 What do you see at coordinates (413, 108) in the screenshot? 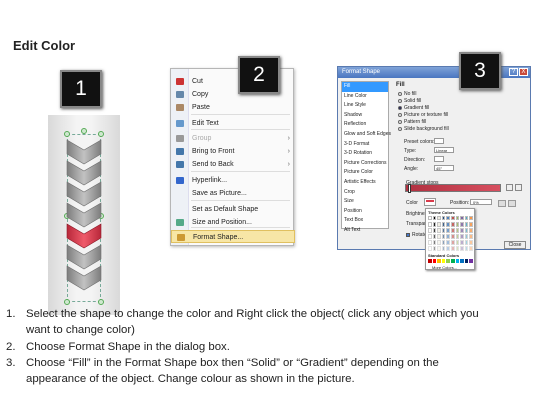
I see `fill-option-gradient-fill: Gradient fill` at bounding box center [413, 108].